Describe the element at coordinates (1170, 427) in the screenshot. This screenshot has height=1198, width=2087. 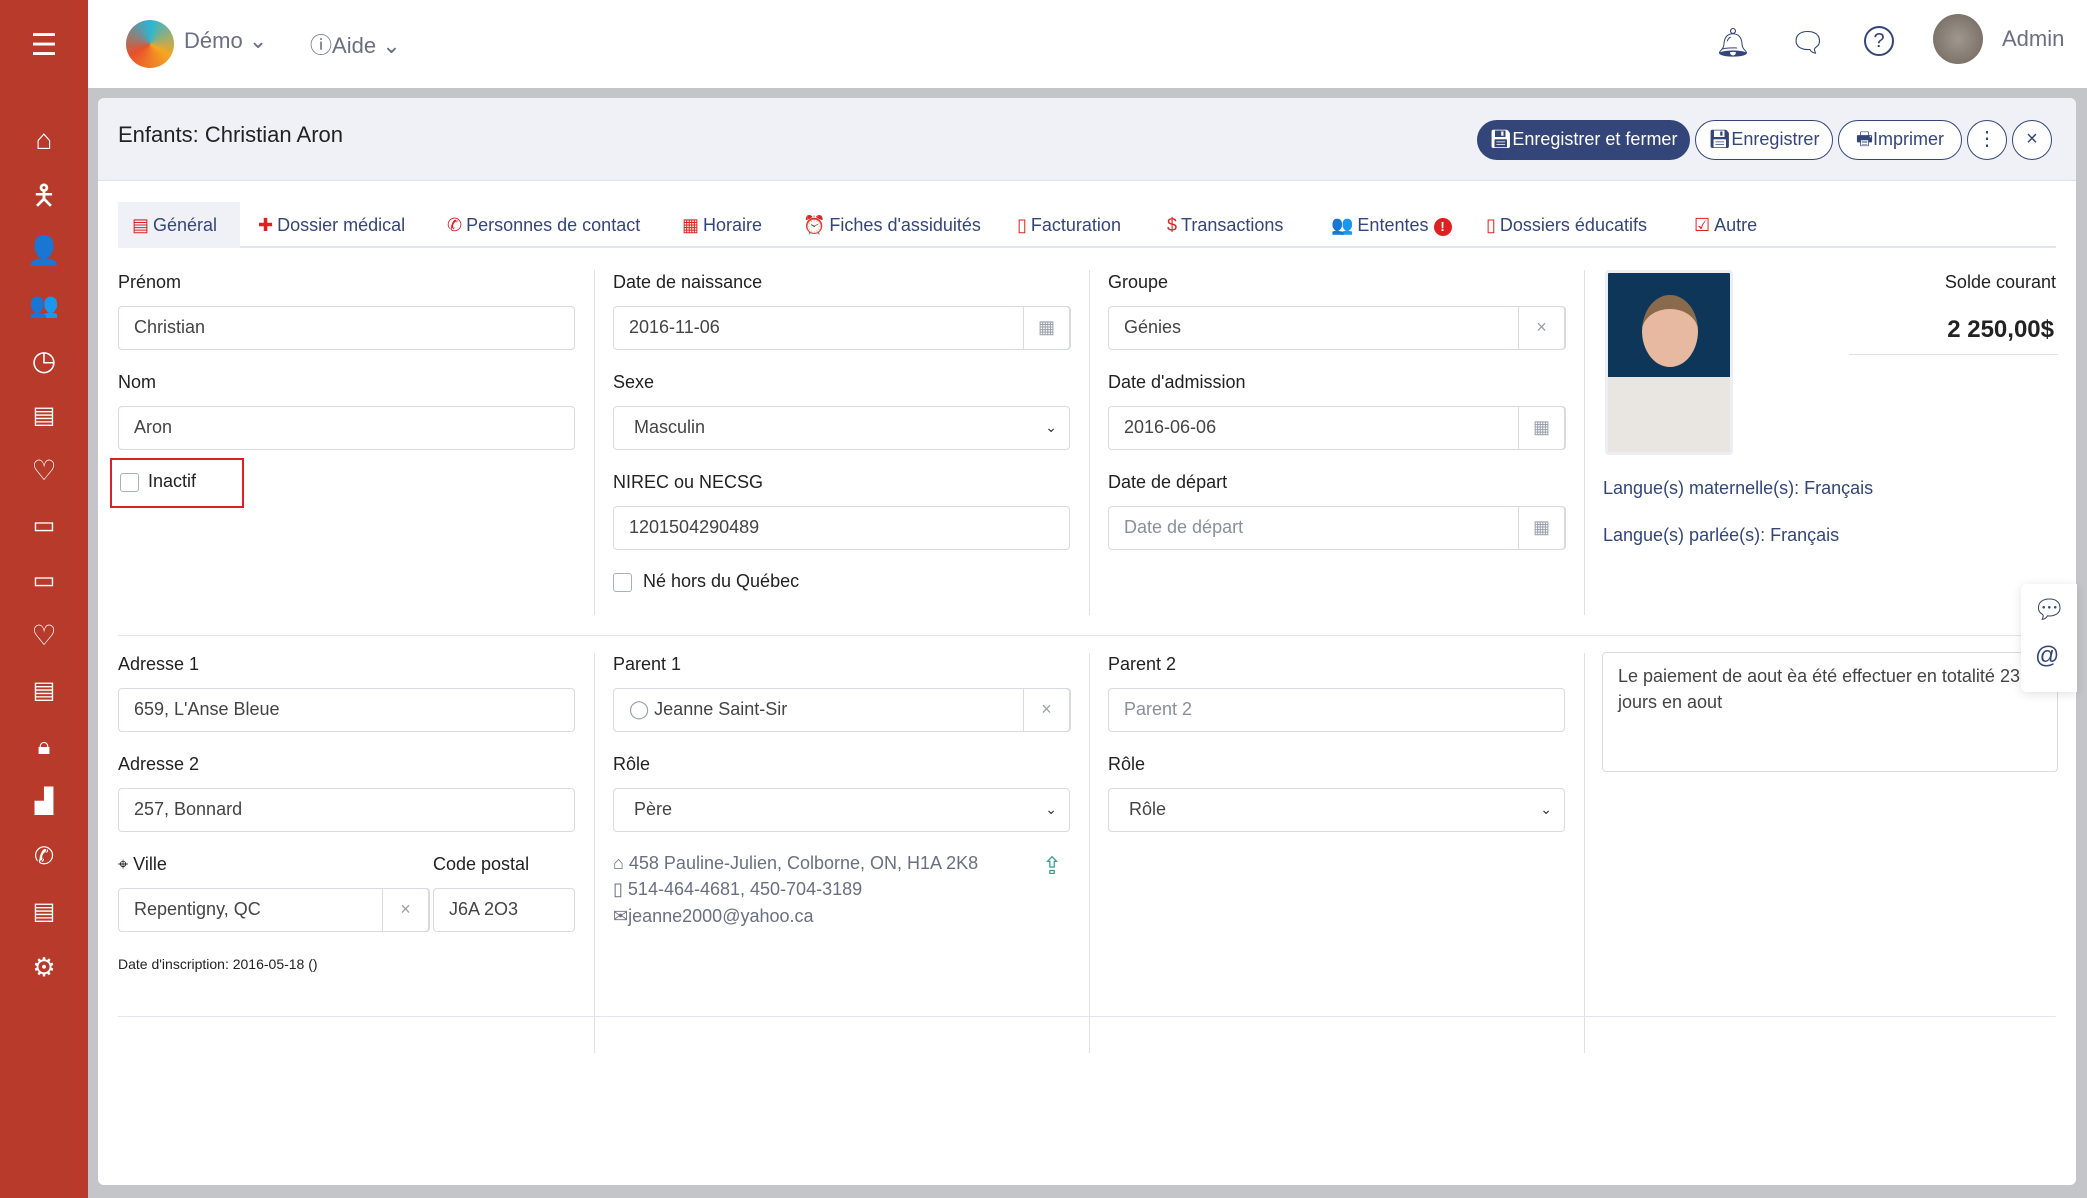
I see `admission-value: 2016-06-06` at that location.